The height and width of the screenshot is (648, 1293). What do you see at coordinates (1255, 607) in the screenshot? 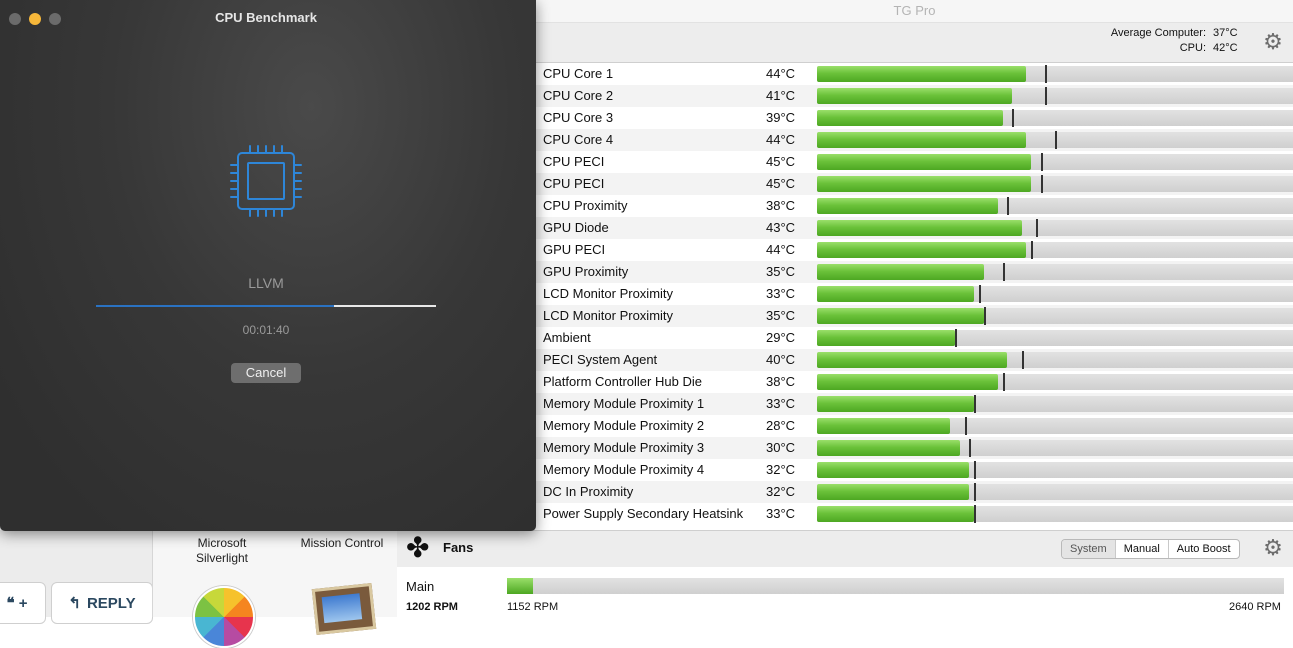
I see `fan-max-rpm: 2640 RPM` at bounding box center [1255, 607].